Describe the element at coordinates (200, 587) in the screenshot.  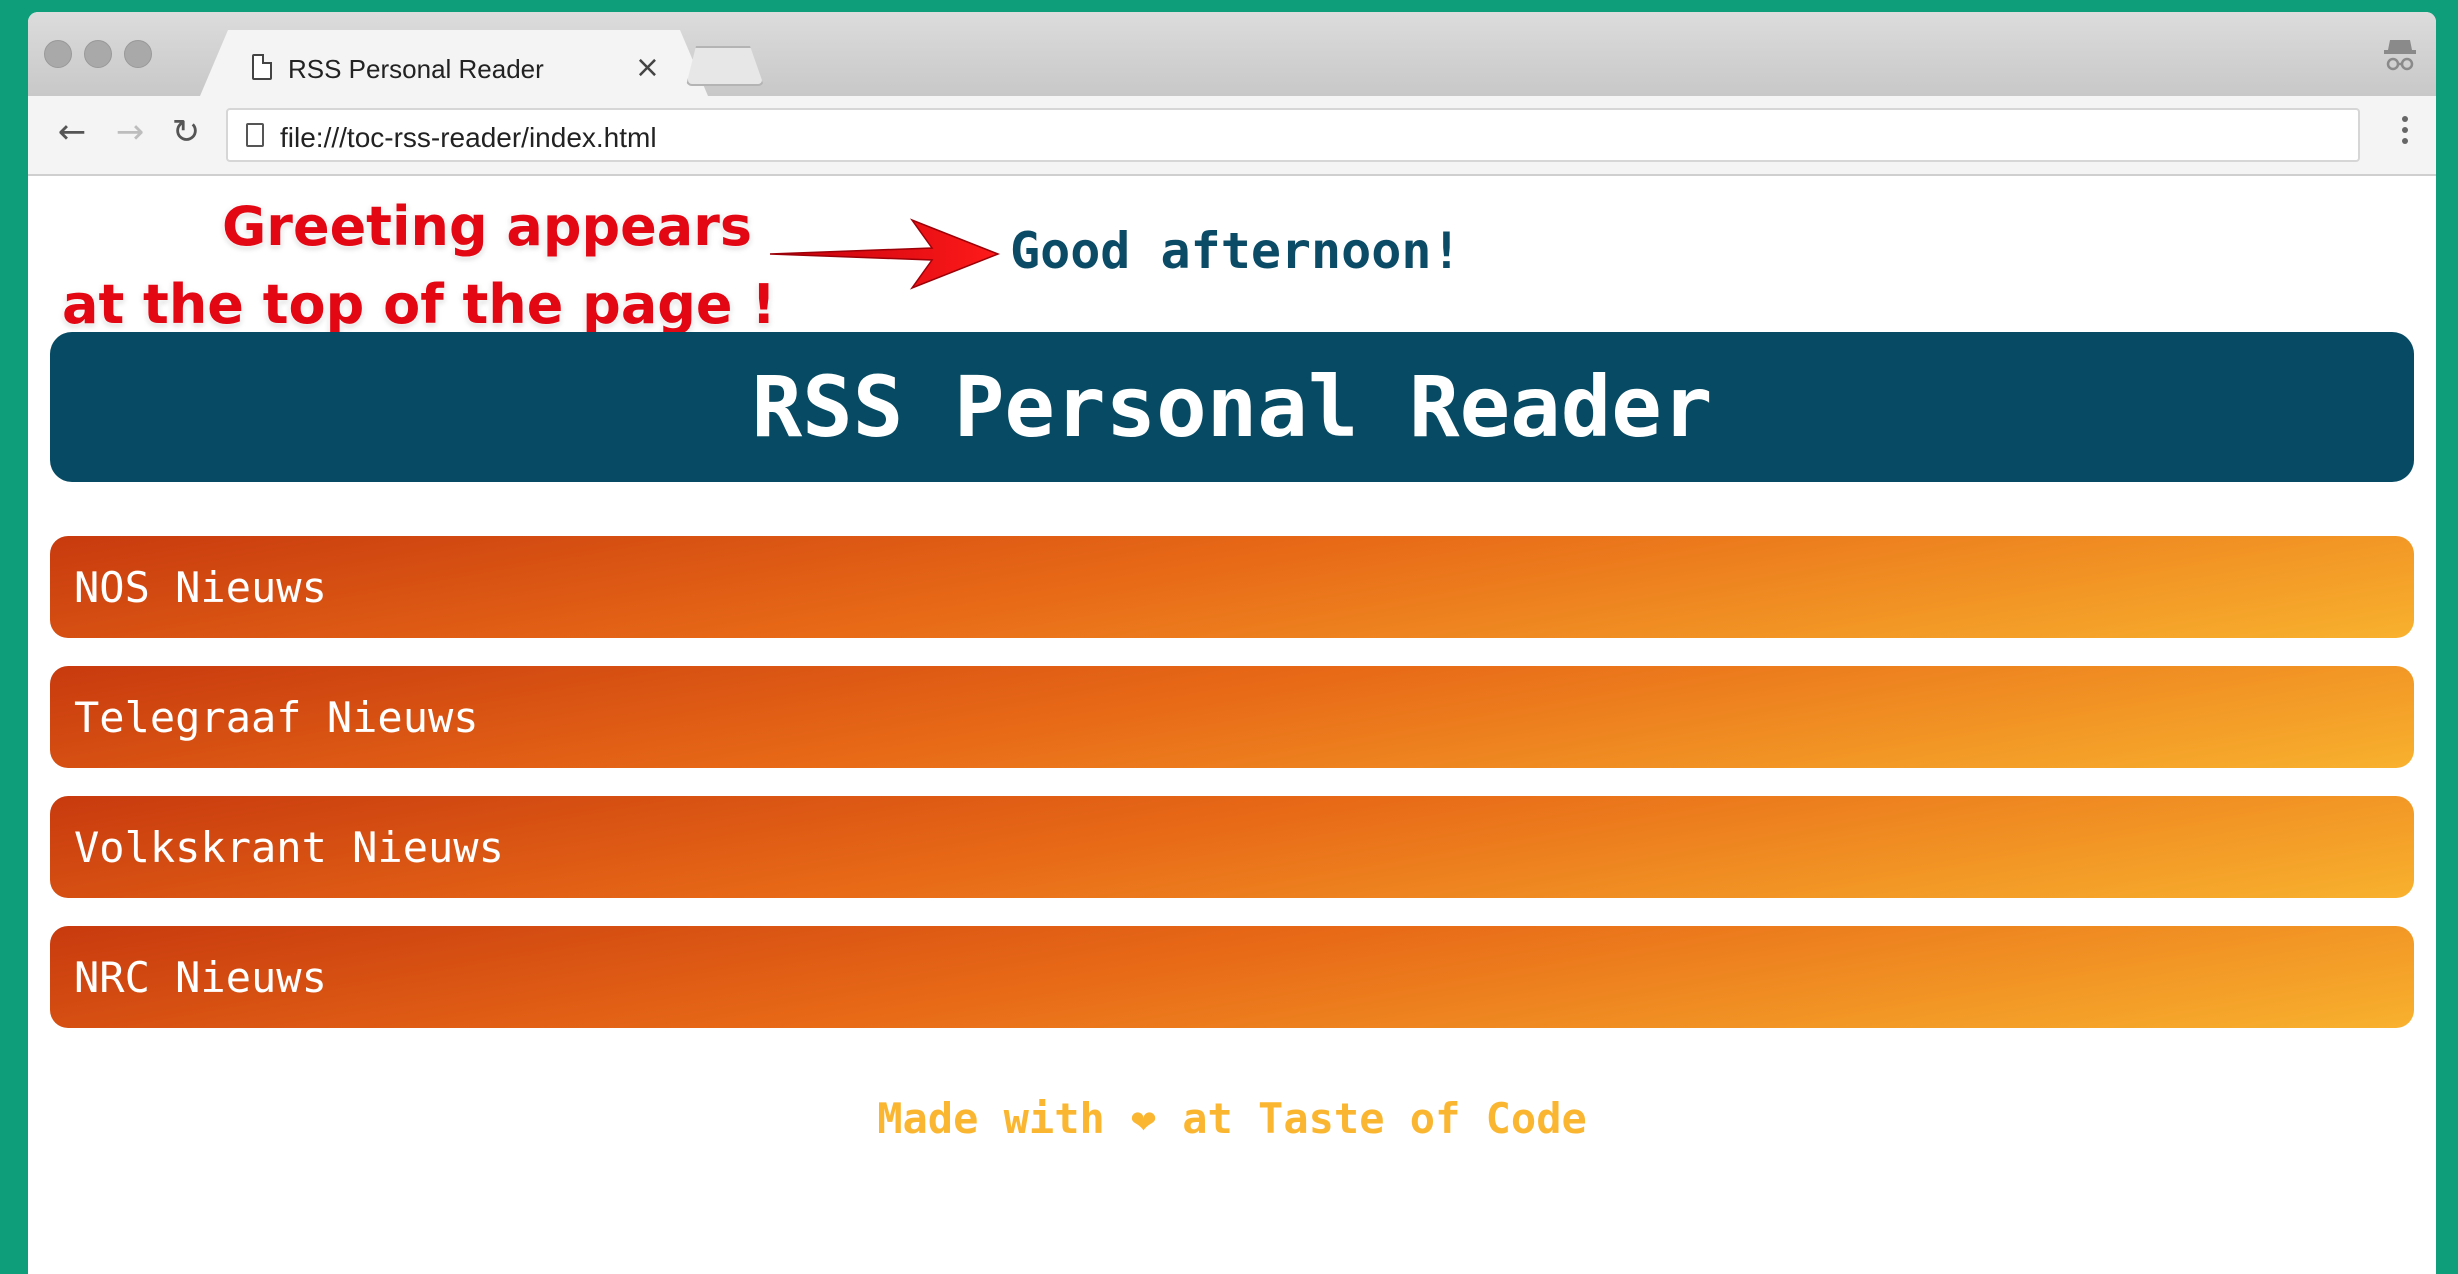
I see `feed-item-label: NOS Nieuws` at that location.